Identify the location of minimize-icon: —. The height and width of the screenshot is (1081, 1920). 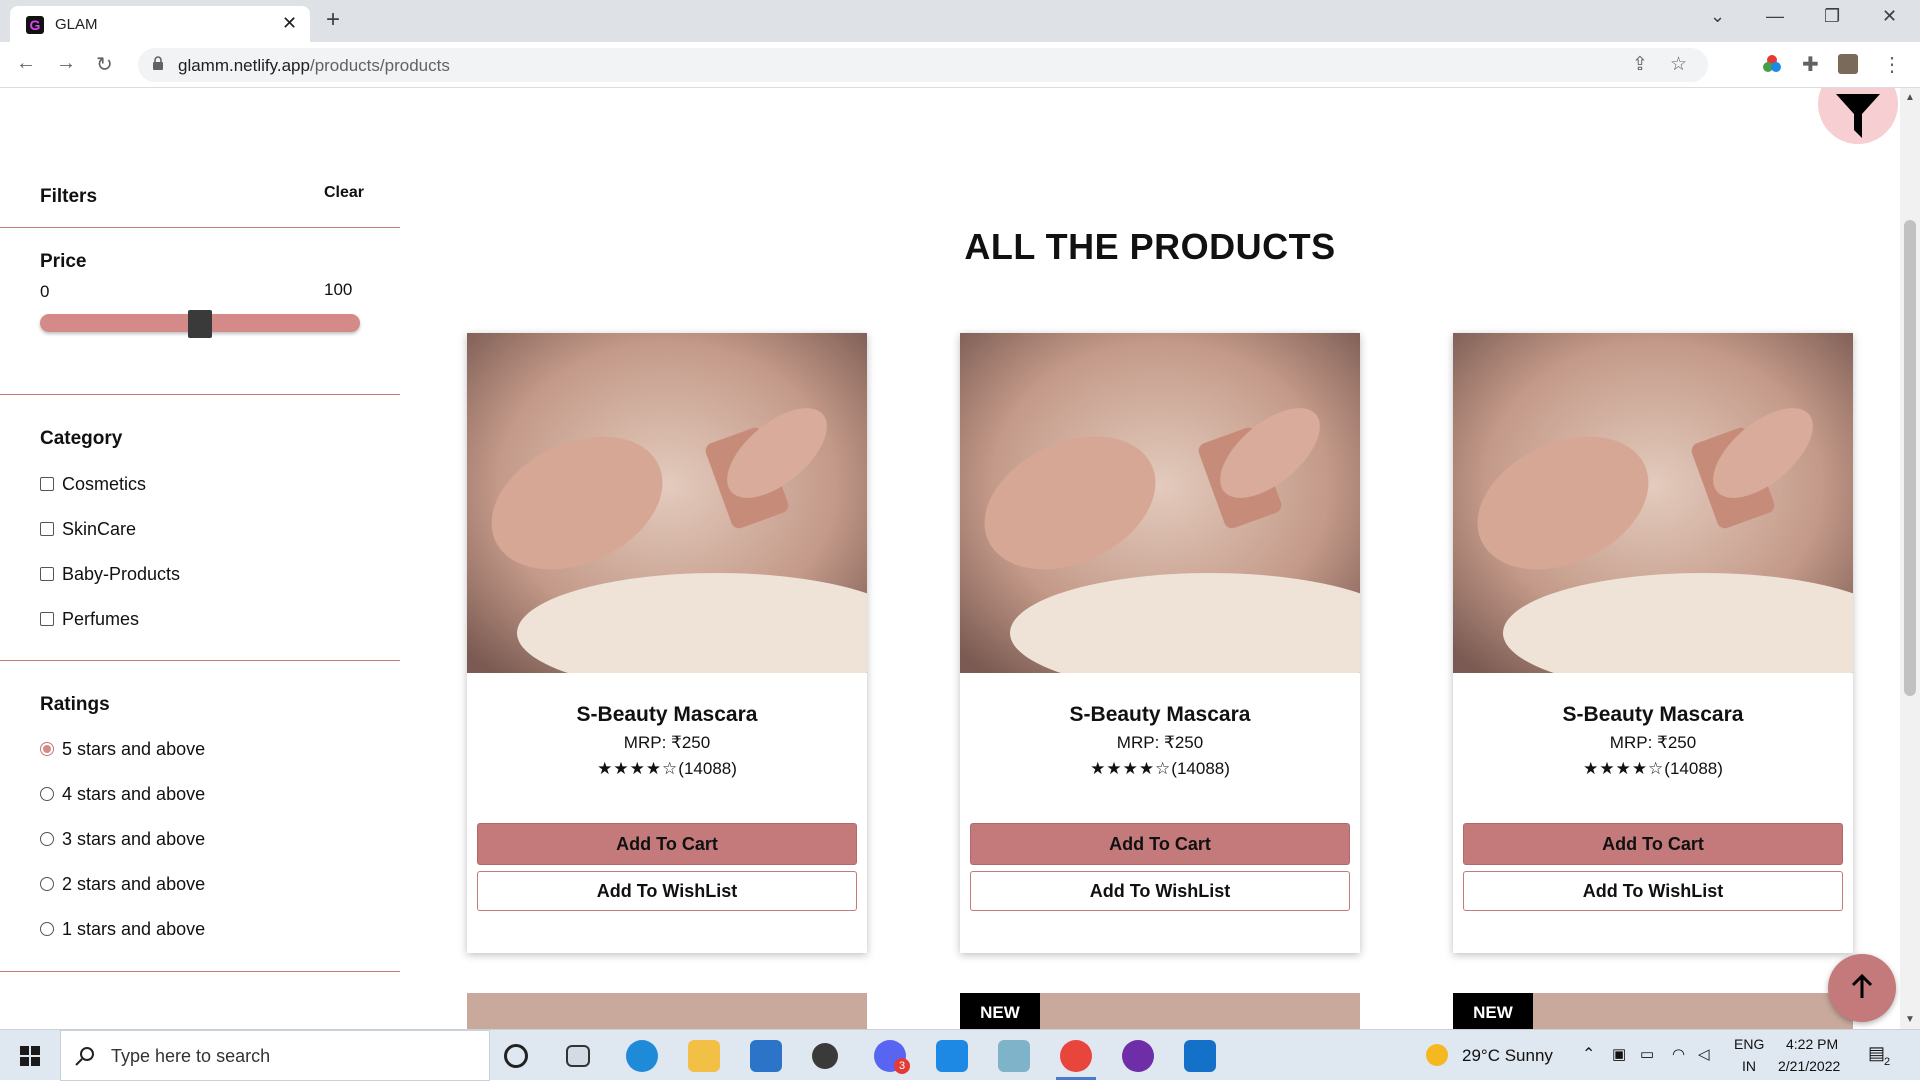
(1775, 16).